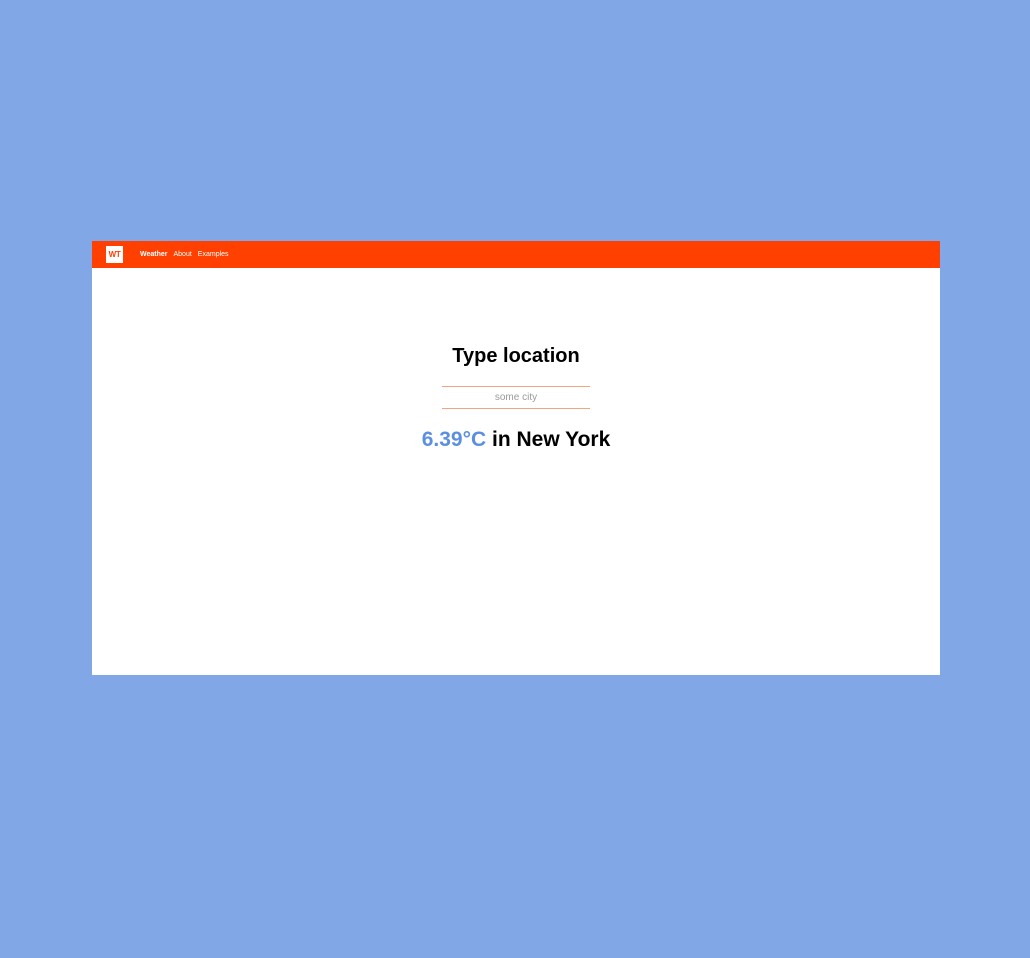 This screenshot has width=1030, height=958. What do you see at coordinates (516, 356) in the screenshot?
I see `page-title: Type location` at bounding box center [516, 356].